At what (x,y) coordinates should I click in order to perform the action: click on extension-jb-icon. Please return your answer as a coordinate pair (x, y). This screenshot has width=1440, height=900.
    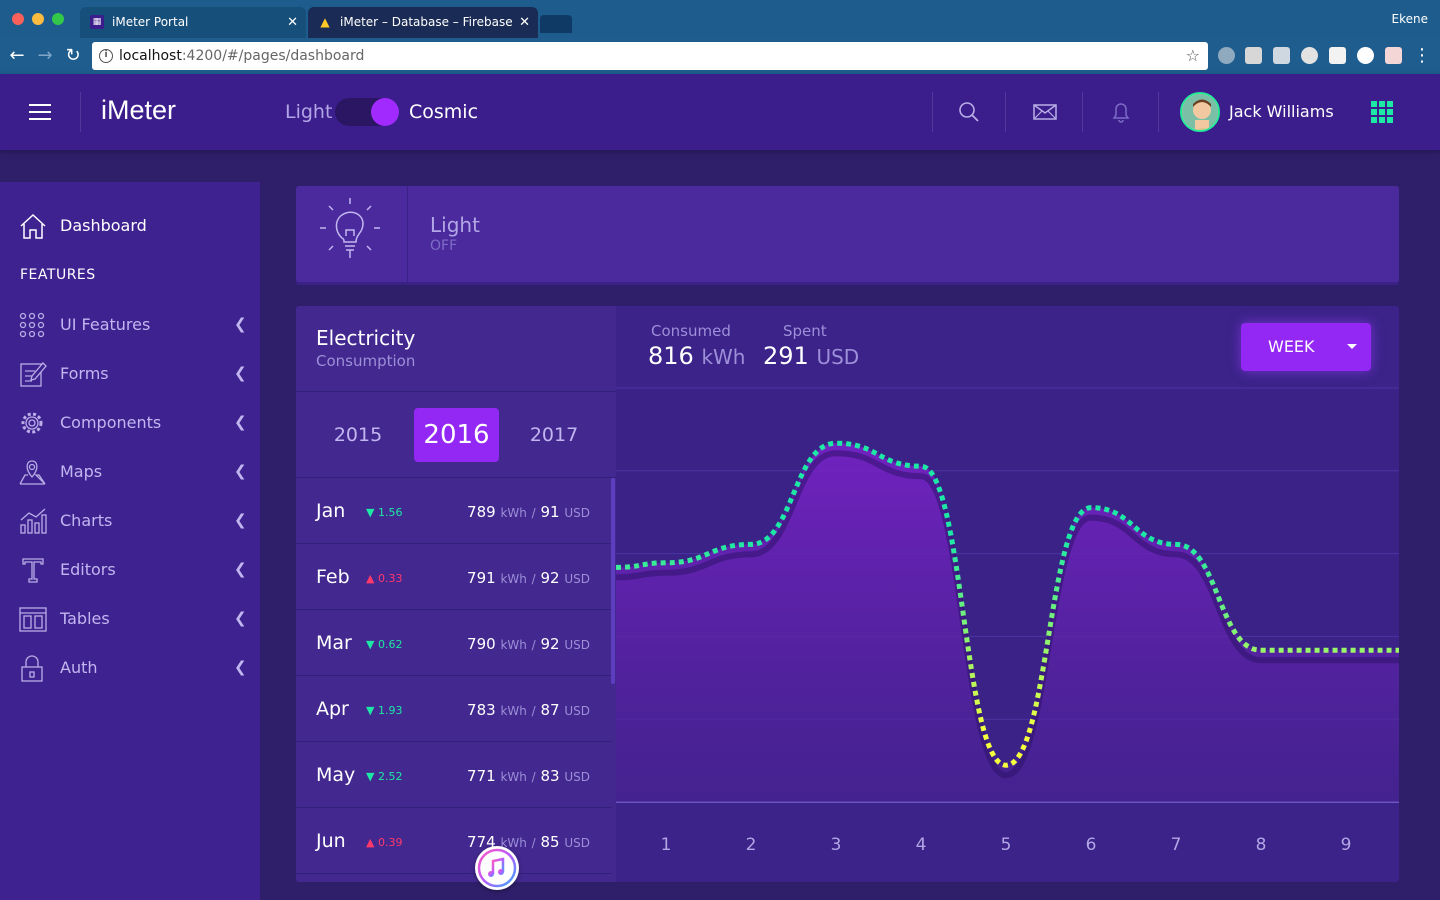
    Looking at the image, I should click on (1253, 55).